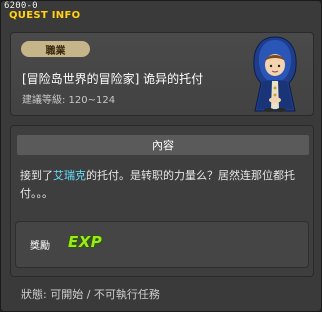 The image size is (322, 312). Describe the element at coordinates (55, 49) in the screenshot. I see `category-badge: 職業` at that location.